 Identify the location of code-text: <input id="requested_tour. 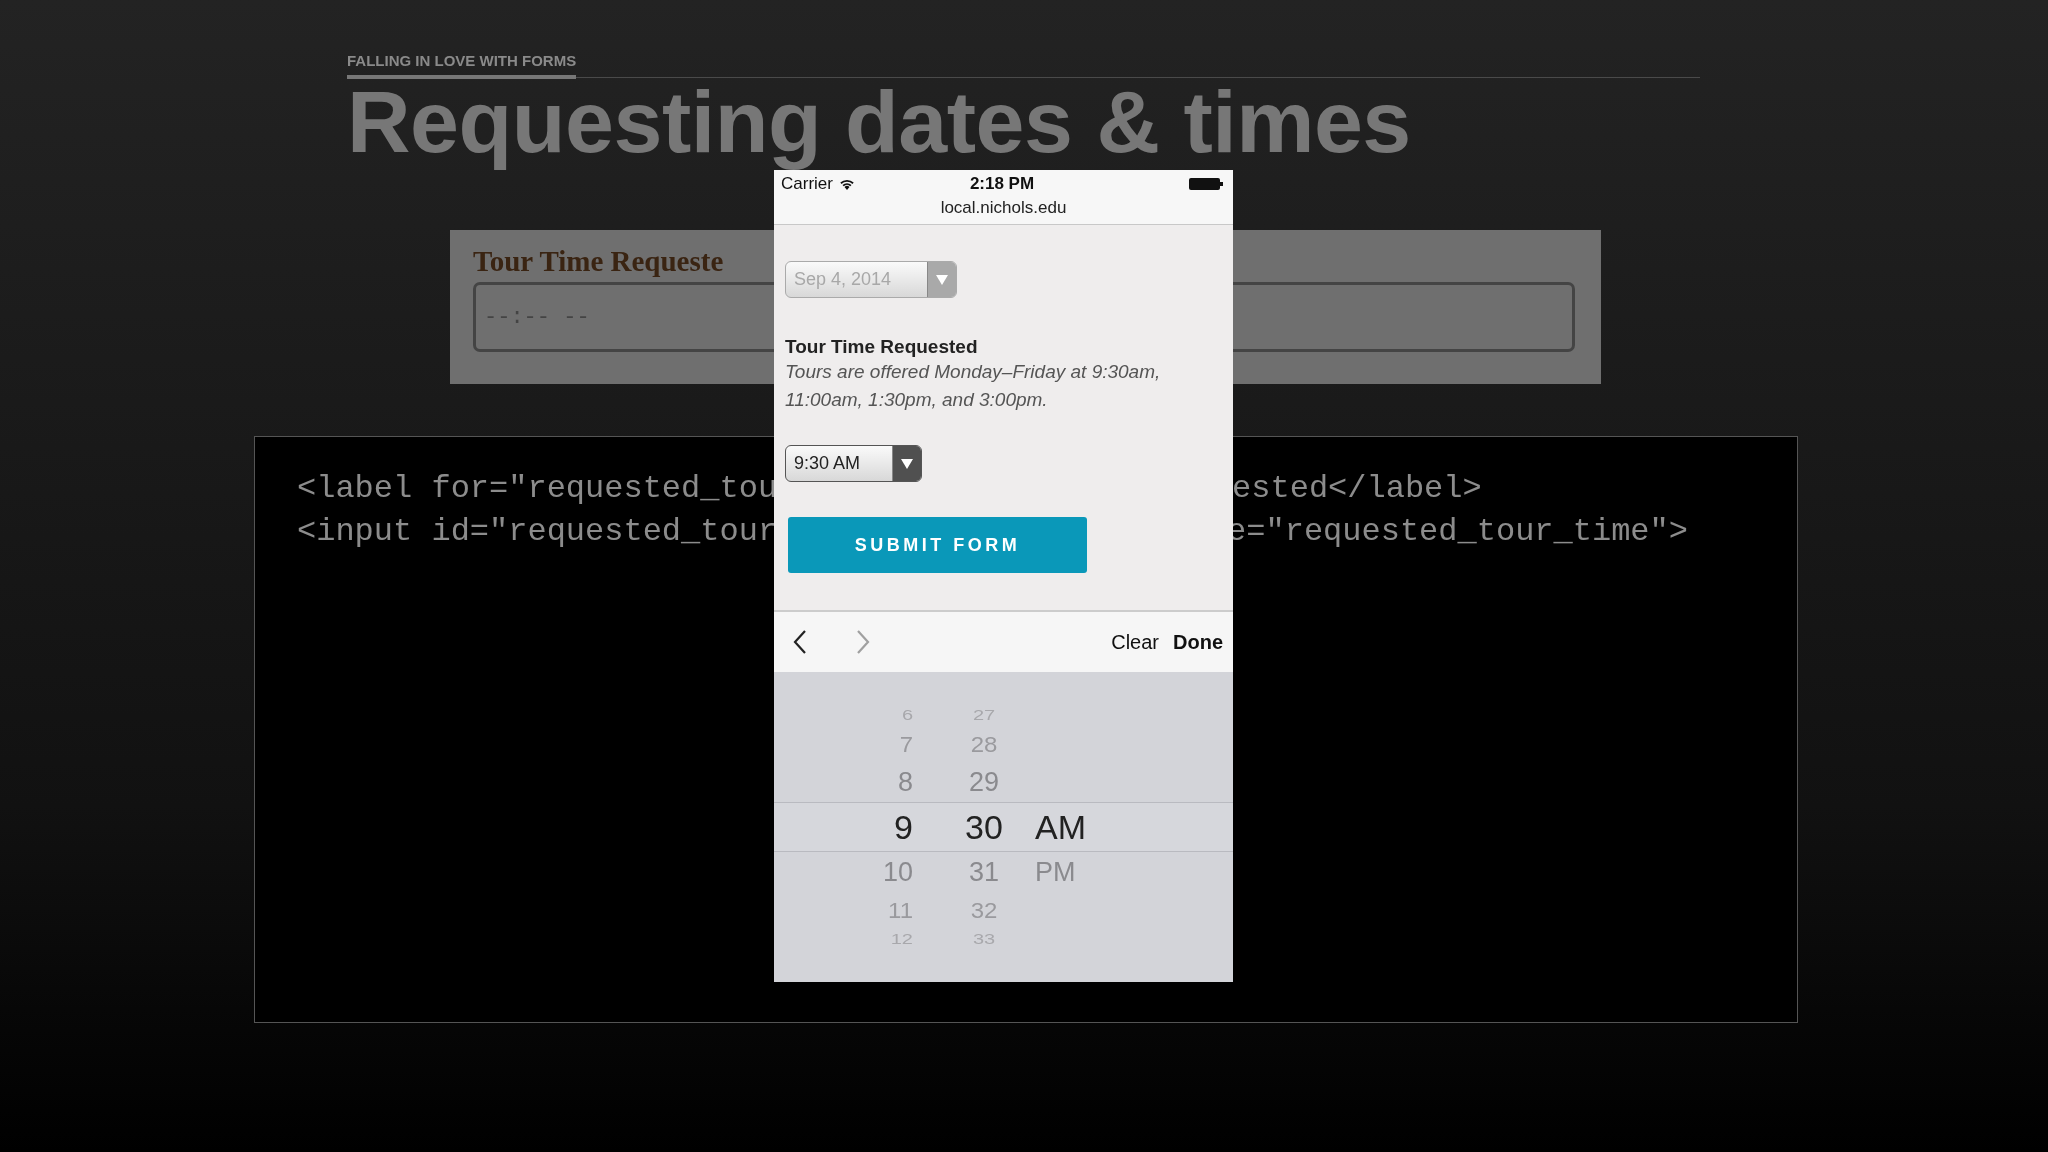
(537, 531).